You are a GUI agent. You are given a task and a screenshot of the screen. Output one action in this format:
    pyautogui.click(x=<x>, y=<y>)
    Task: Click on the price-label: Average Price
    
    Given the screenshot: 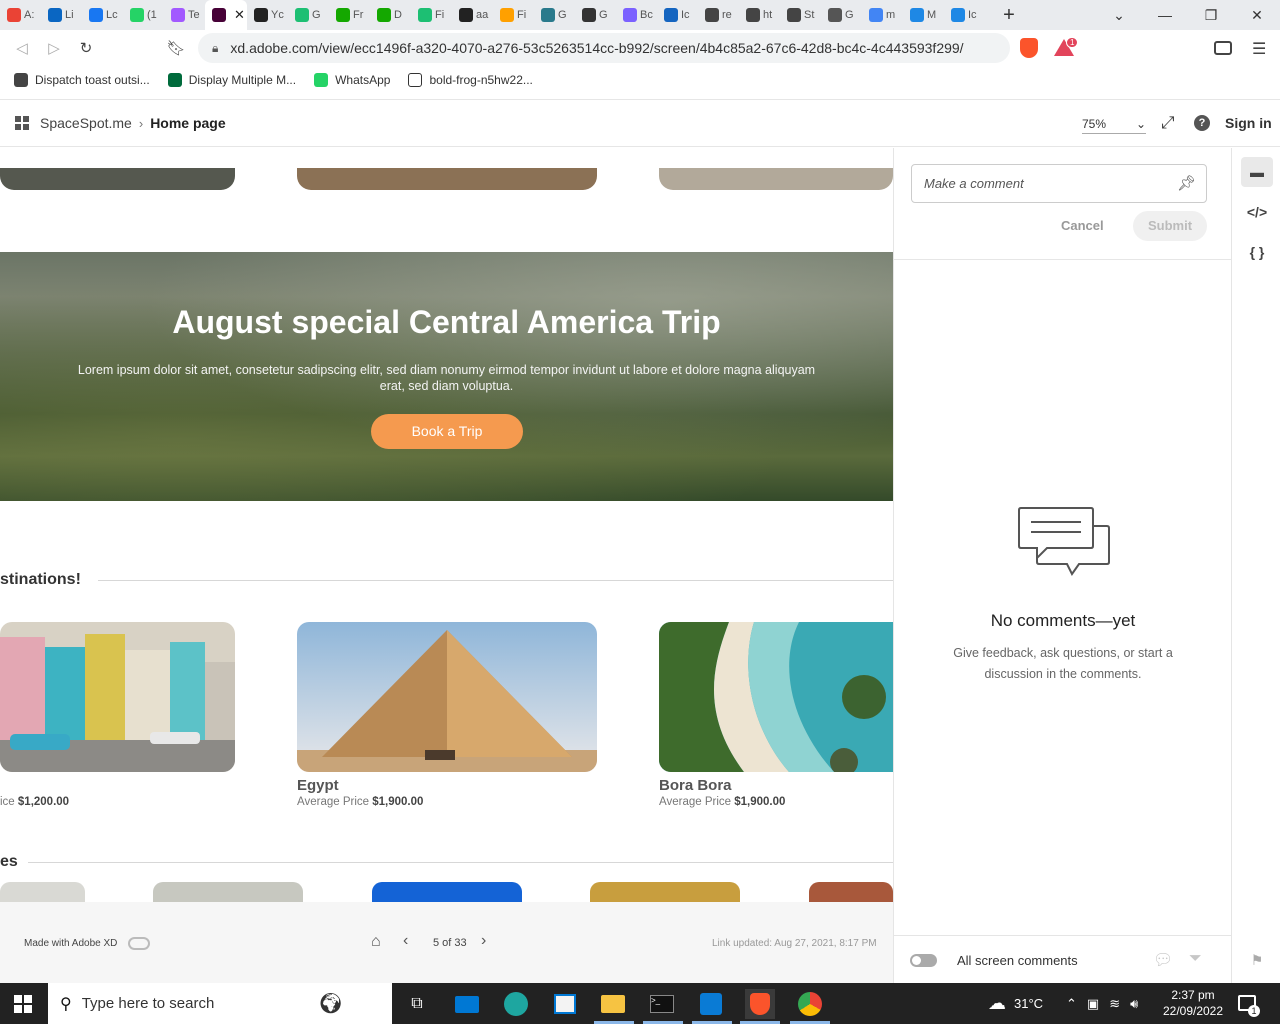 What is the action you would take?
    pyautogui.click(x=697, y=802)
    